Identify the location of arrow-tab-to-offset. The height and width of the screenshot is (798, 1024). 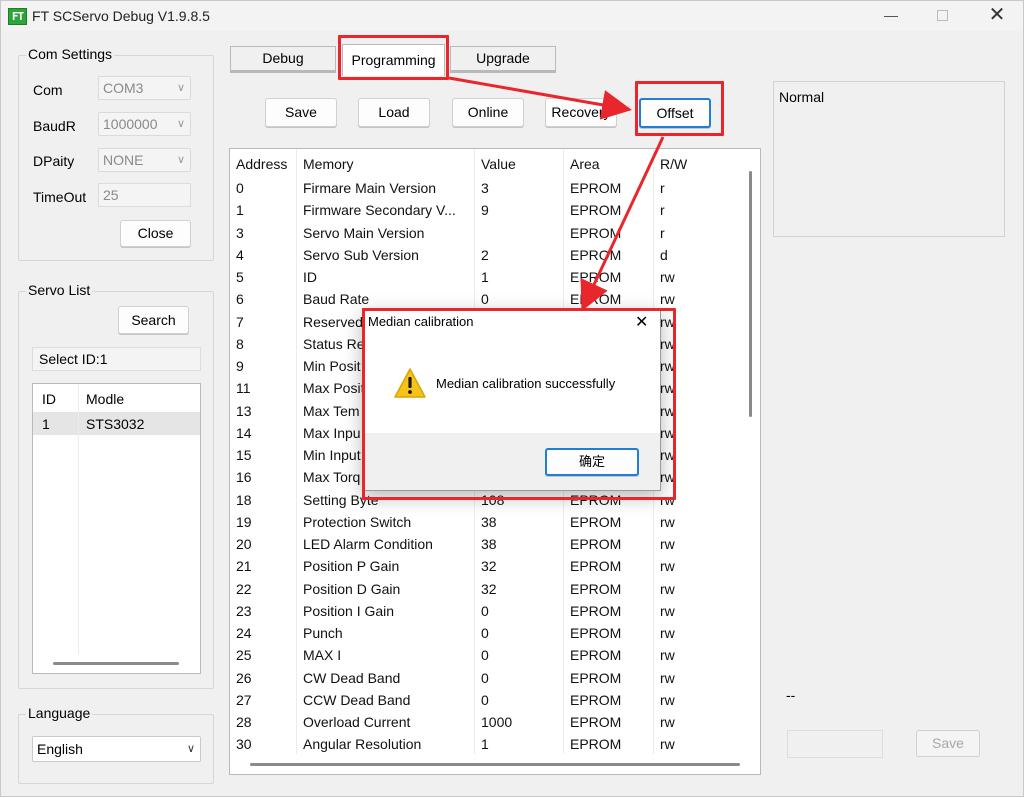
(540, 98).